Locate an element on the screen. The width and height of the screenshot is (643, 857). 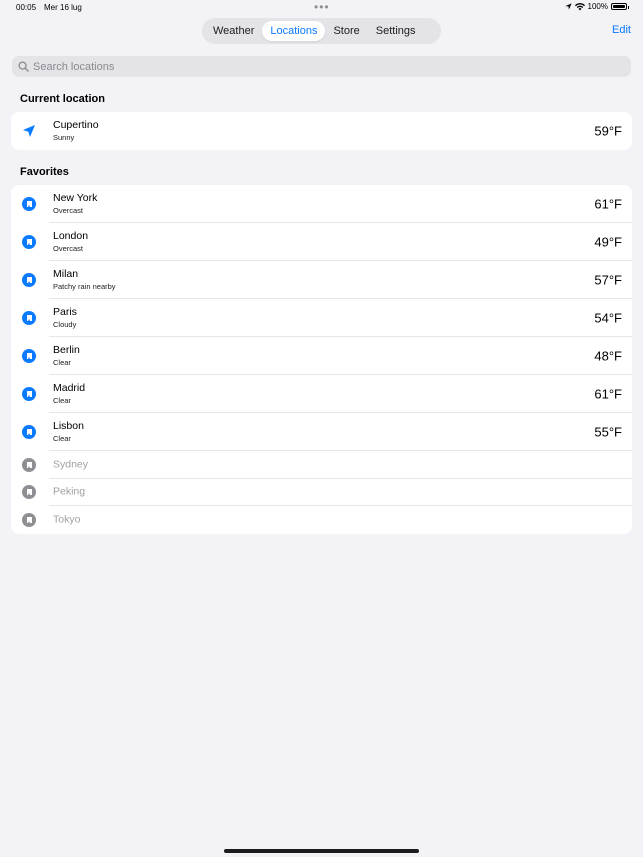
location-temperature: 48°F is located at coordinates (608, 356).